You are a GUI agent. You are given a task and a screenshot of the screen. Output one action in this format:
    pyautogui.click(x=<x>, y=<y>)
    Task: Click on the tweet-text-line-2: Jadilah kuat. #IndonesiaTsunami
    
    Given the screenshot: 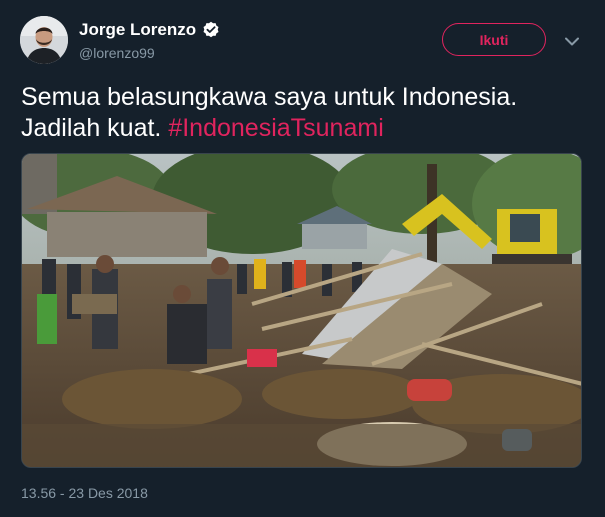 What is the action you would take?
    pyautogui.click(x=301, y=128)
    